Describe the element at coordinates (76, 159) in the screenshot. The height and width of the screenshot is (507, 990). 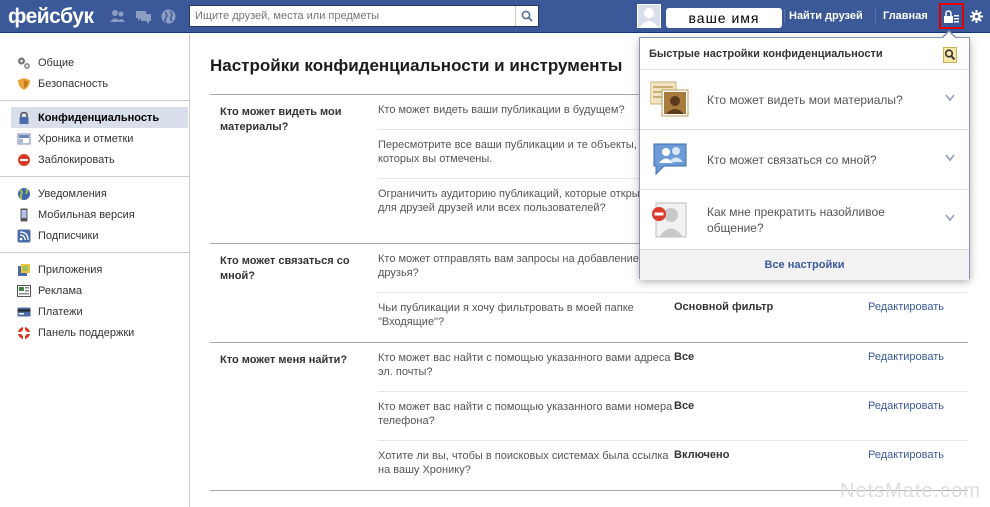
I see `sidebar-item-label: Заблокировать` at that location.